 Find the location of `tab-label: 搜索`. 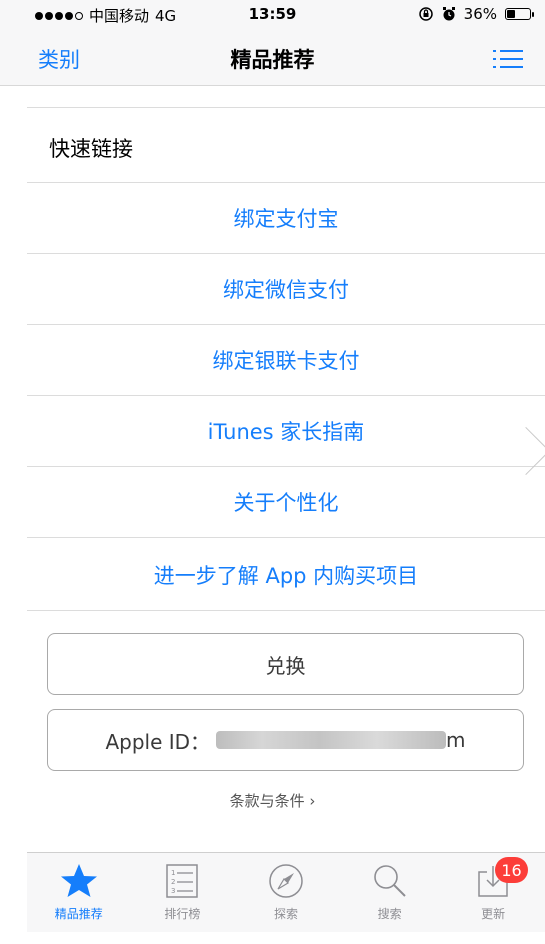

tab-label: 搜索 is located at coordinates (389, 914).